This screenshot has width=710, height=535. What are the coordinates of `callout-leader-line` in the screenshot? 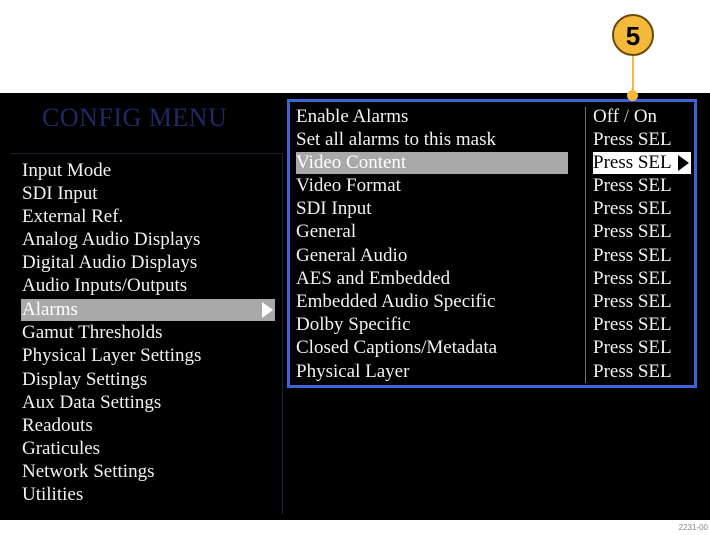 It's located at (633, 74).